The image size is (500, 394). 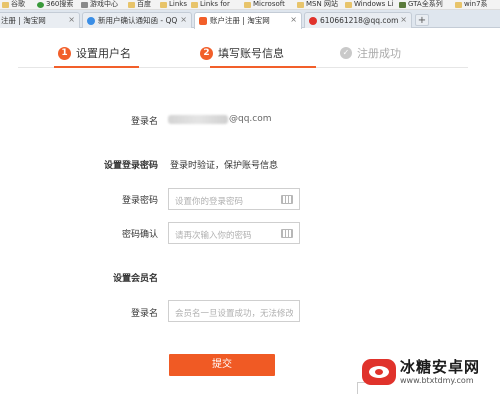 What do you see at coordinates (222, 365) in the screenshot?
I see `submit-button: 提交` at bounding box center [222, 365].